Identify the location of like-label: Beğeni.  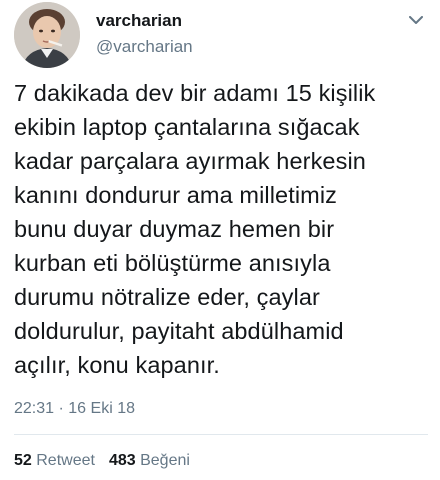
(165, 460).